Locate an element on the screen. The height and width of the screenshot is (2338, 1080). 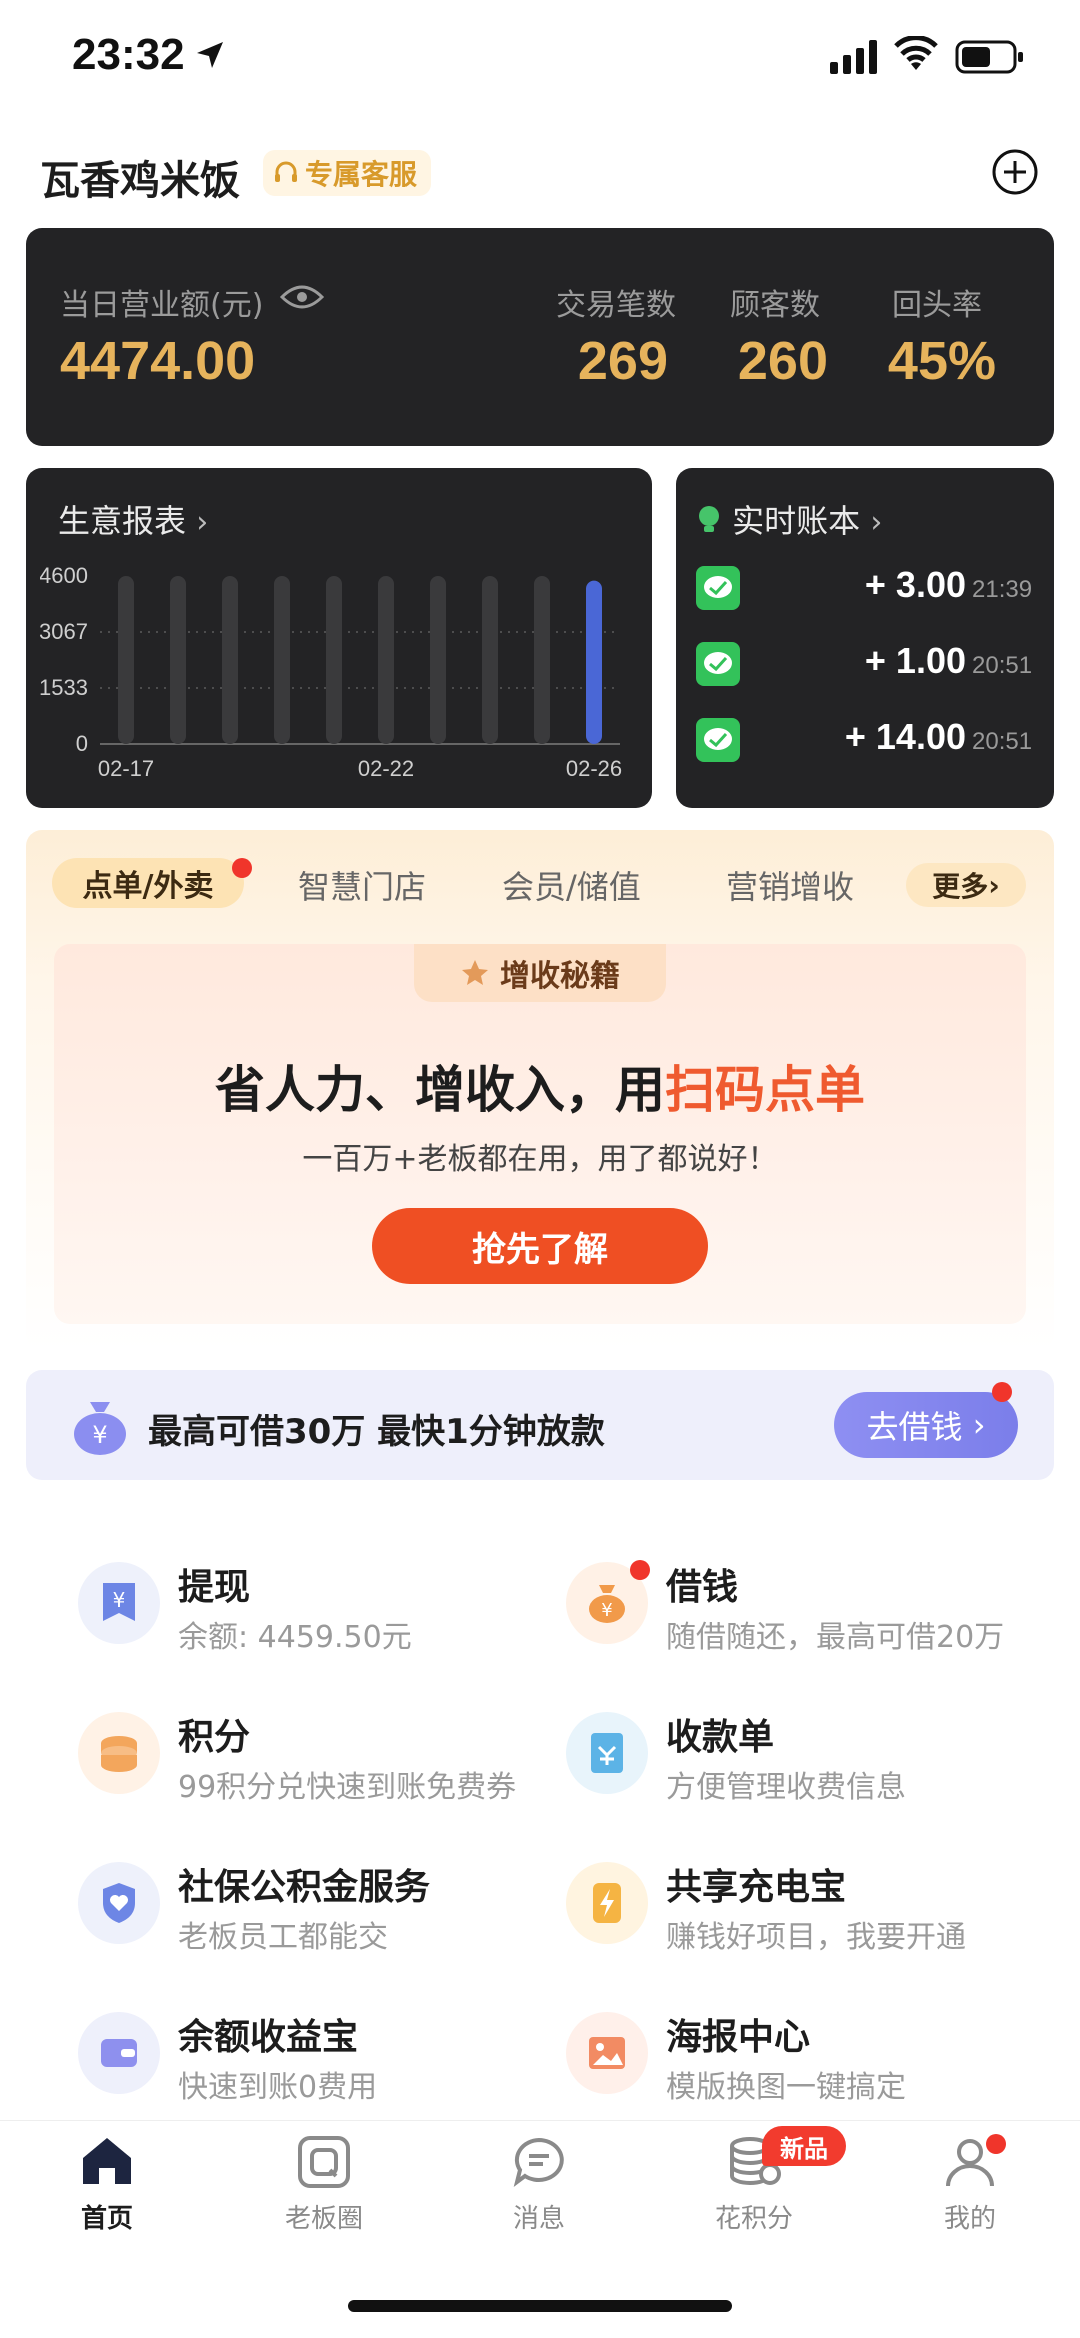
service-item-balance-yield is located at coordinates (119, 2053).